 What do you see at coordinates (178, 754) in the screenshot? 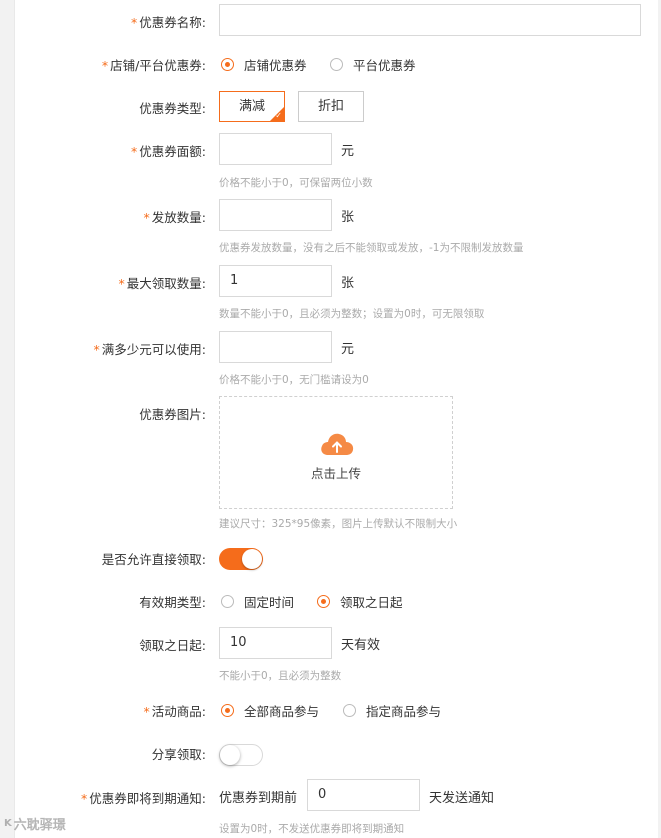
I see `share-claim-label: 分享领取:` at bounding box center [178, 754].